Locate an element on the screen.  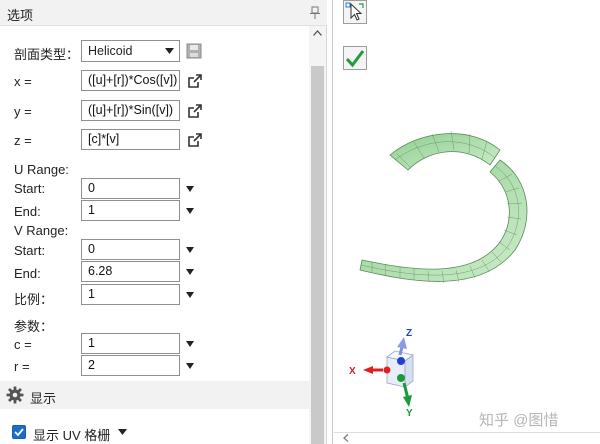
scale-label: 比例： is located at coordinates (34, 299).